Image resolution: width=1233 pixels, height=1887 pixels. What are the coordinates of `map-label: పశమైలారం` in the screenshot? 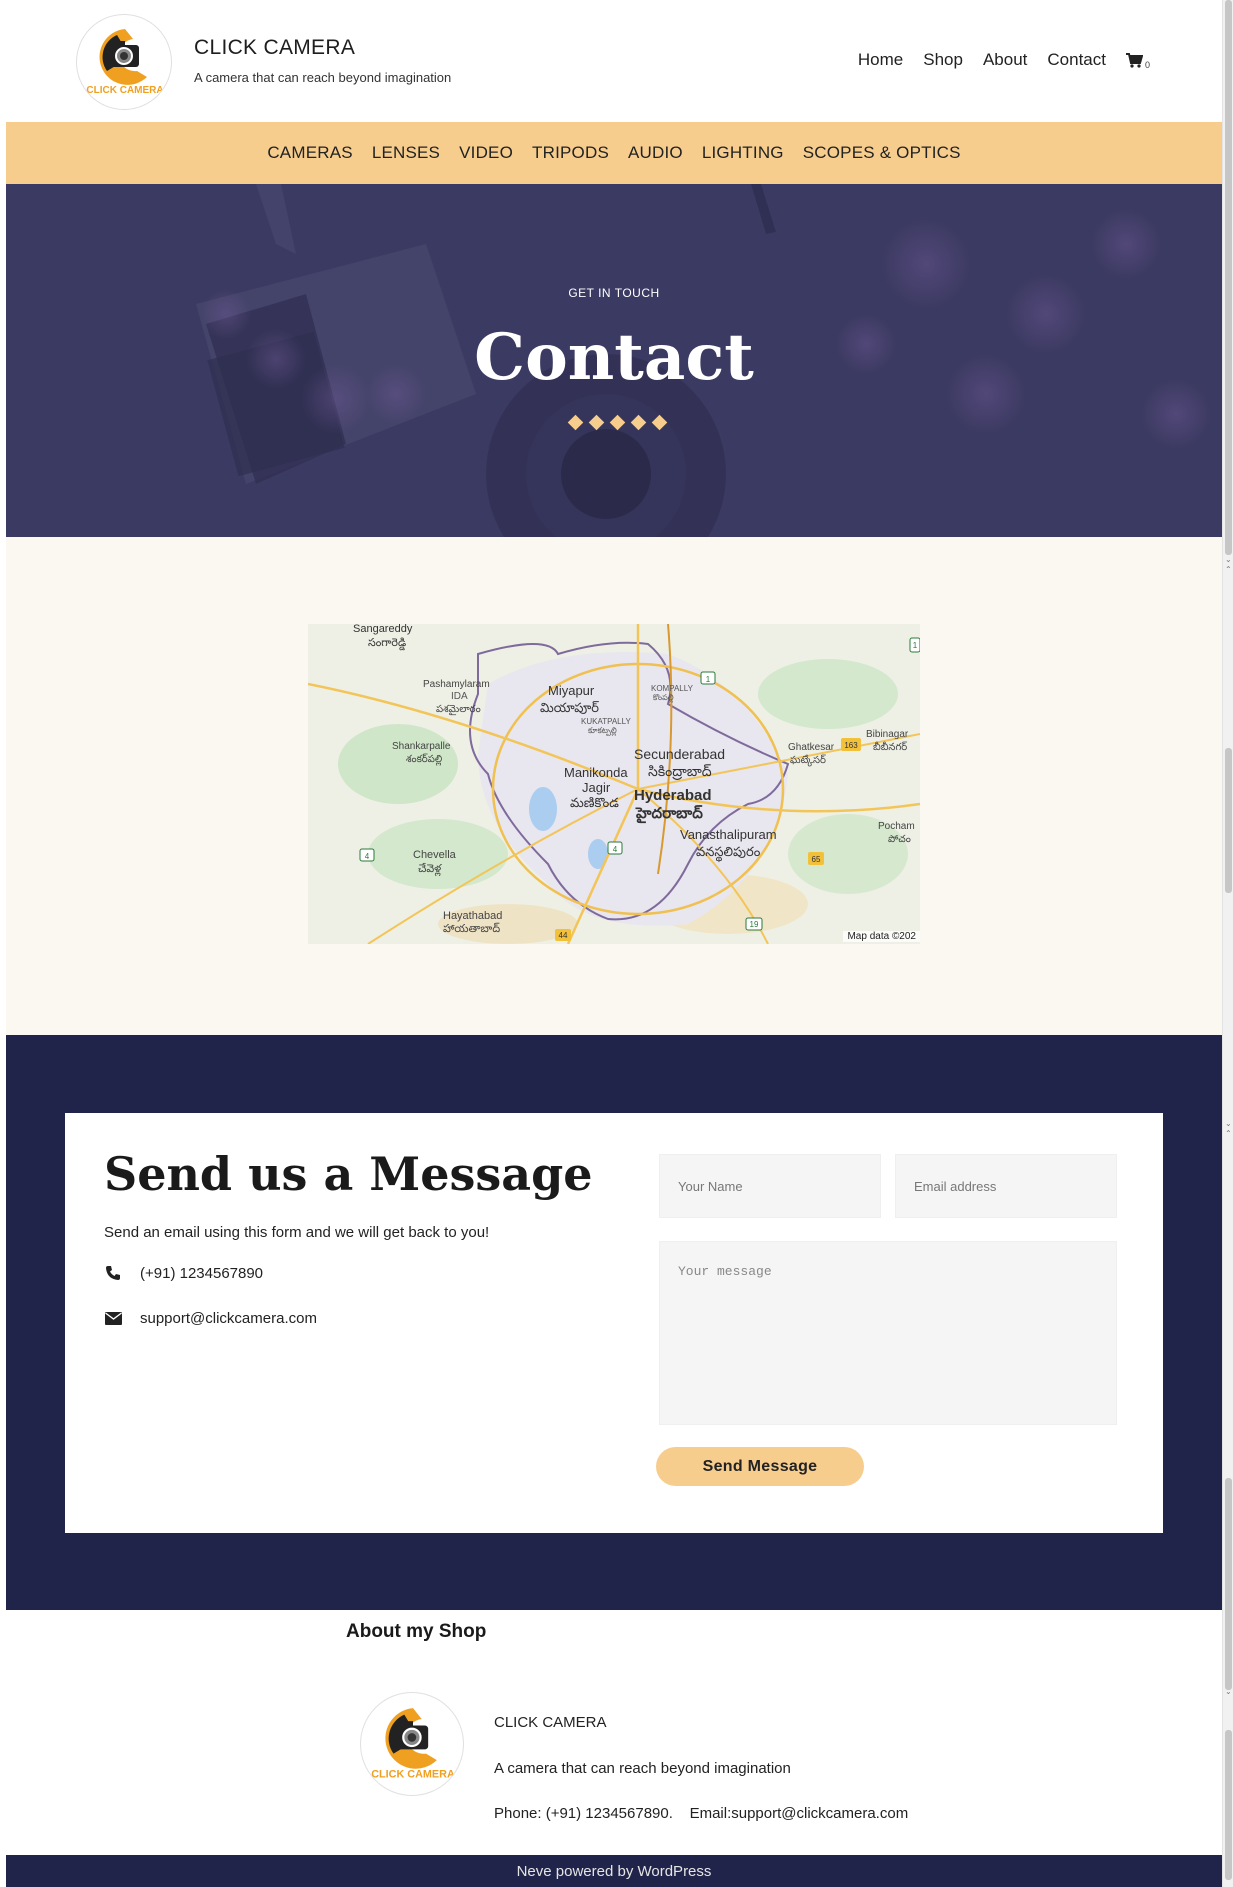 It's located at (458, 710).